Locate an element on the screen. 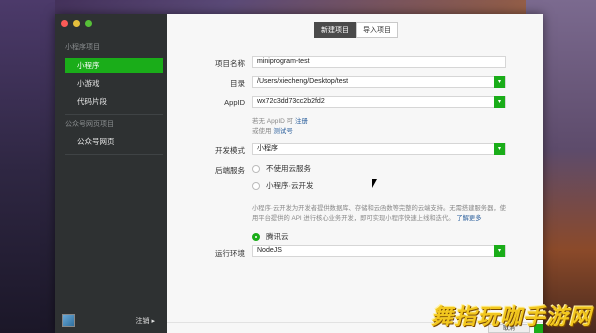 The image size is (596, 333). project-name-input: miniprogram-test is located at coordinates (379, 62).